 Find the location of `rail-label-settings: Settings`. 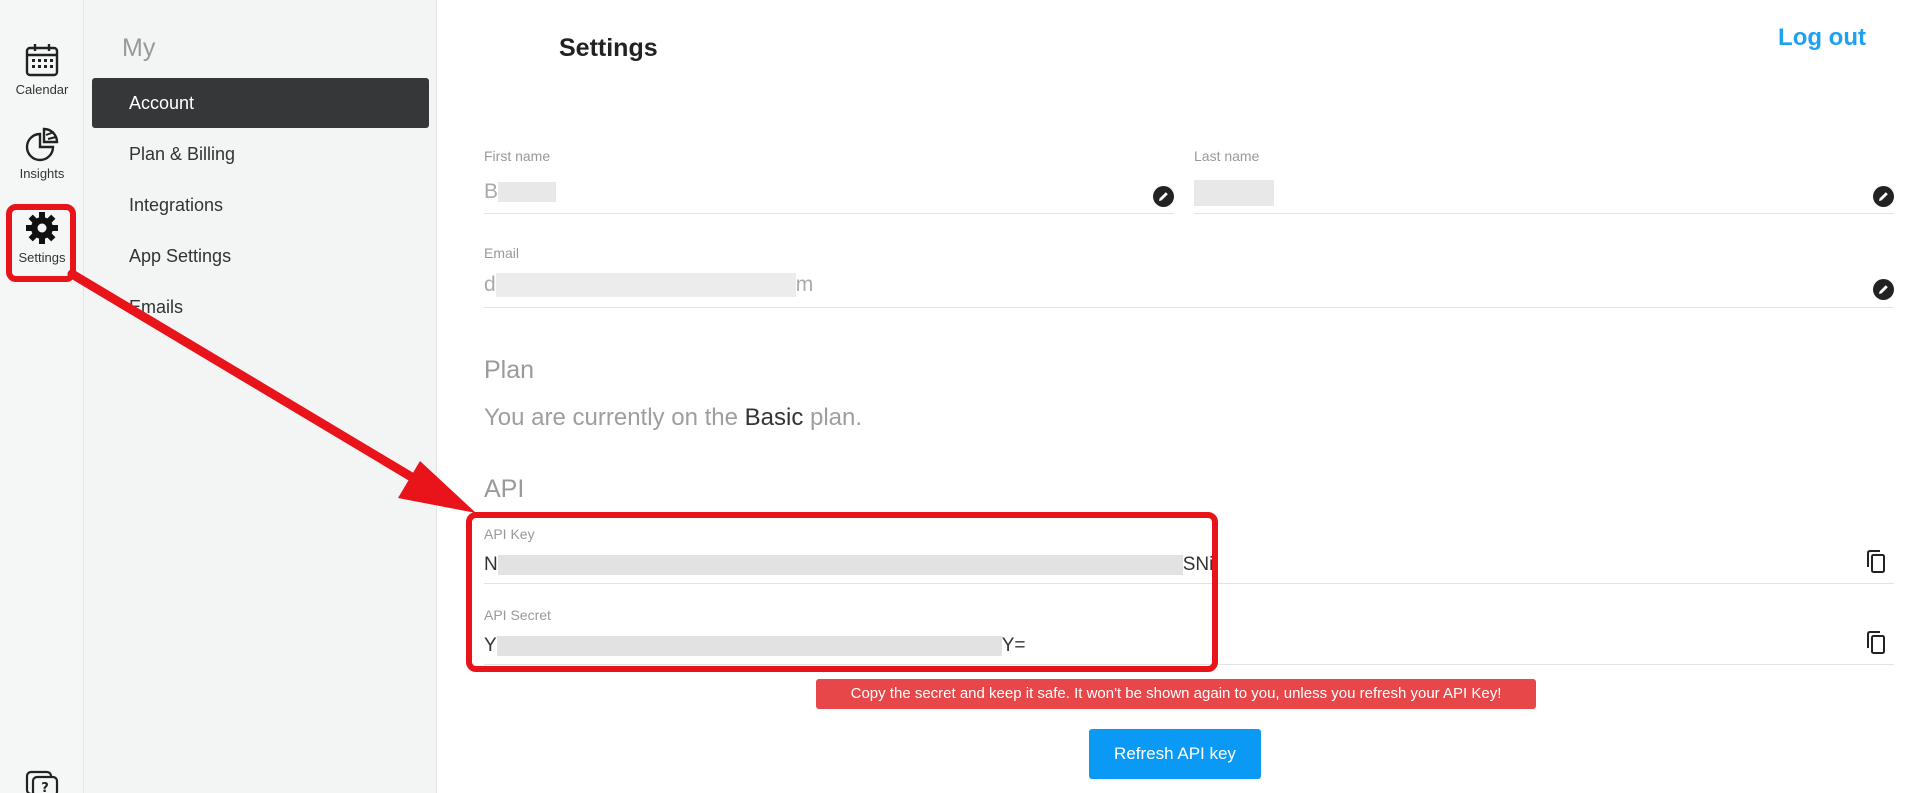

rail-label-settings: Settings is located at coordinates (42, 257).